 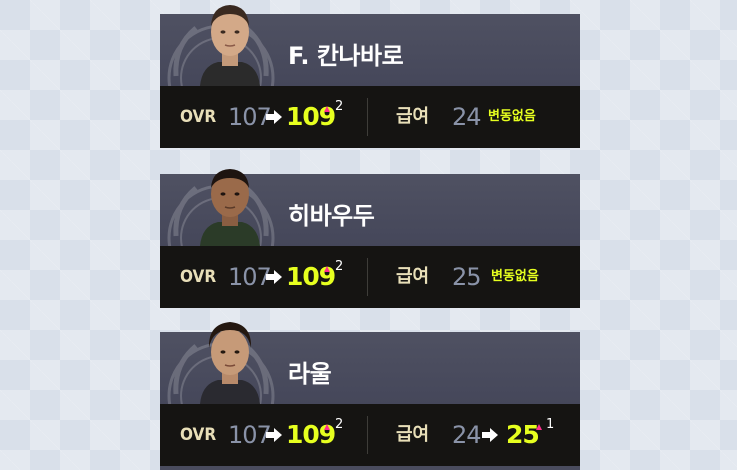 What do you see at coordinates (310, 374) in the screenshot?
I see `player-name: 라울` at bounding box center [310, 374].